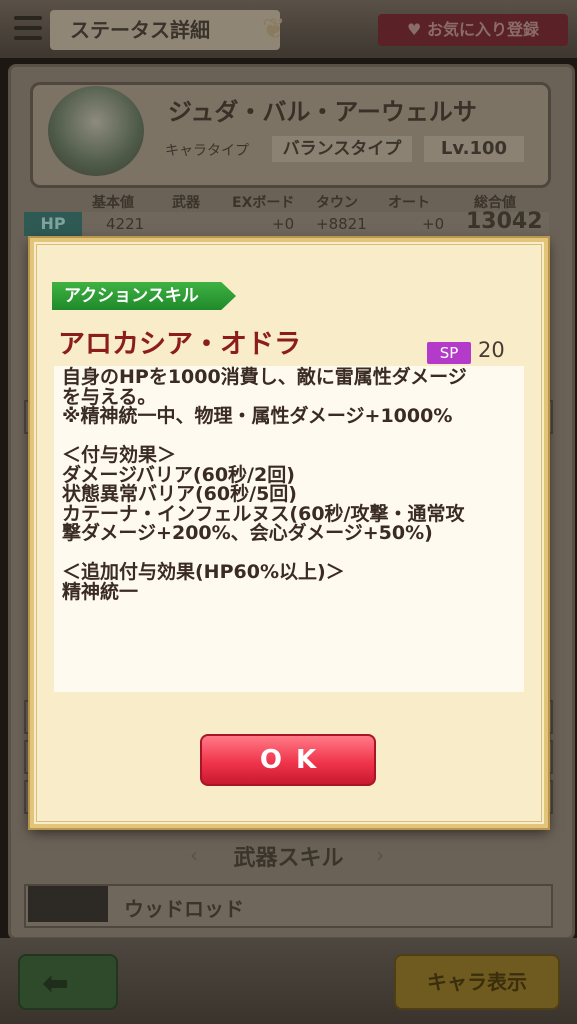 This screenshot has width=577, height=1024. What do you see at coordinates (283, 224) in the screenshot?
I see `hp-exboard: +0` at bounding box center [283, 224].